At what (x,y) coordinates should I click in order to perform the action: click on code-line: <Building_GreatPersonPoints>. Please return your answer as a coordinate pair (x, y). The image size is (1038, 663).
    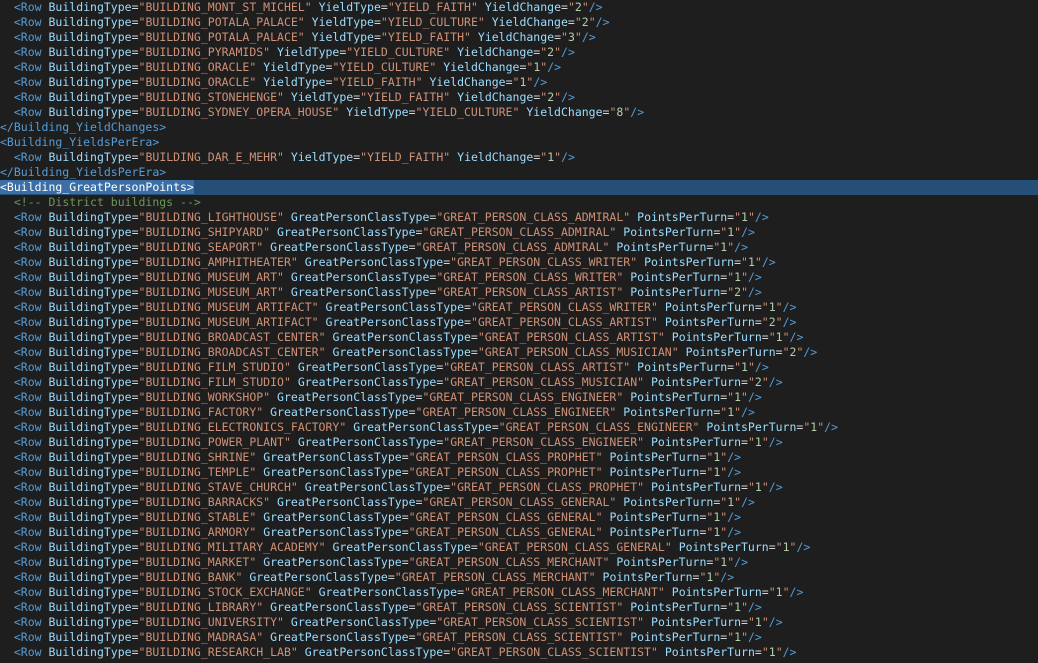
    Looking at the image, I should click on (519, 187).